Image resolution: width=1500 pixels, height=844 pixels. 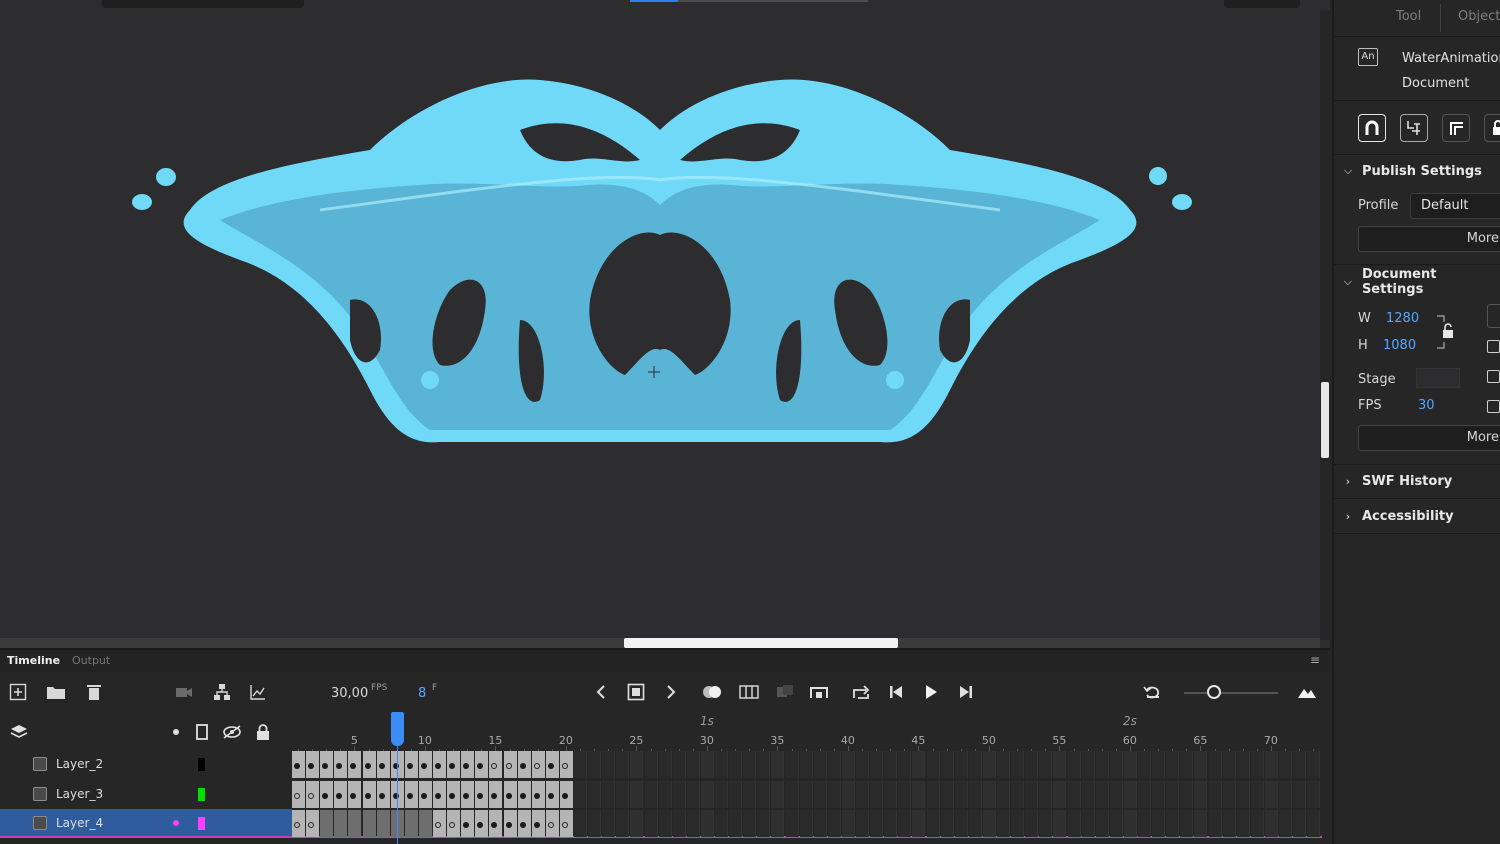 What do you see at coordinates (184, 692) in the screenshot?
I see `camera-button` at bounding box center [184, 692].